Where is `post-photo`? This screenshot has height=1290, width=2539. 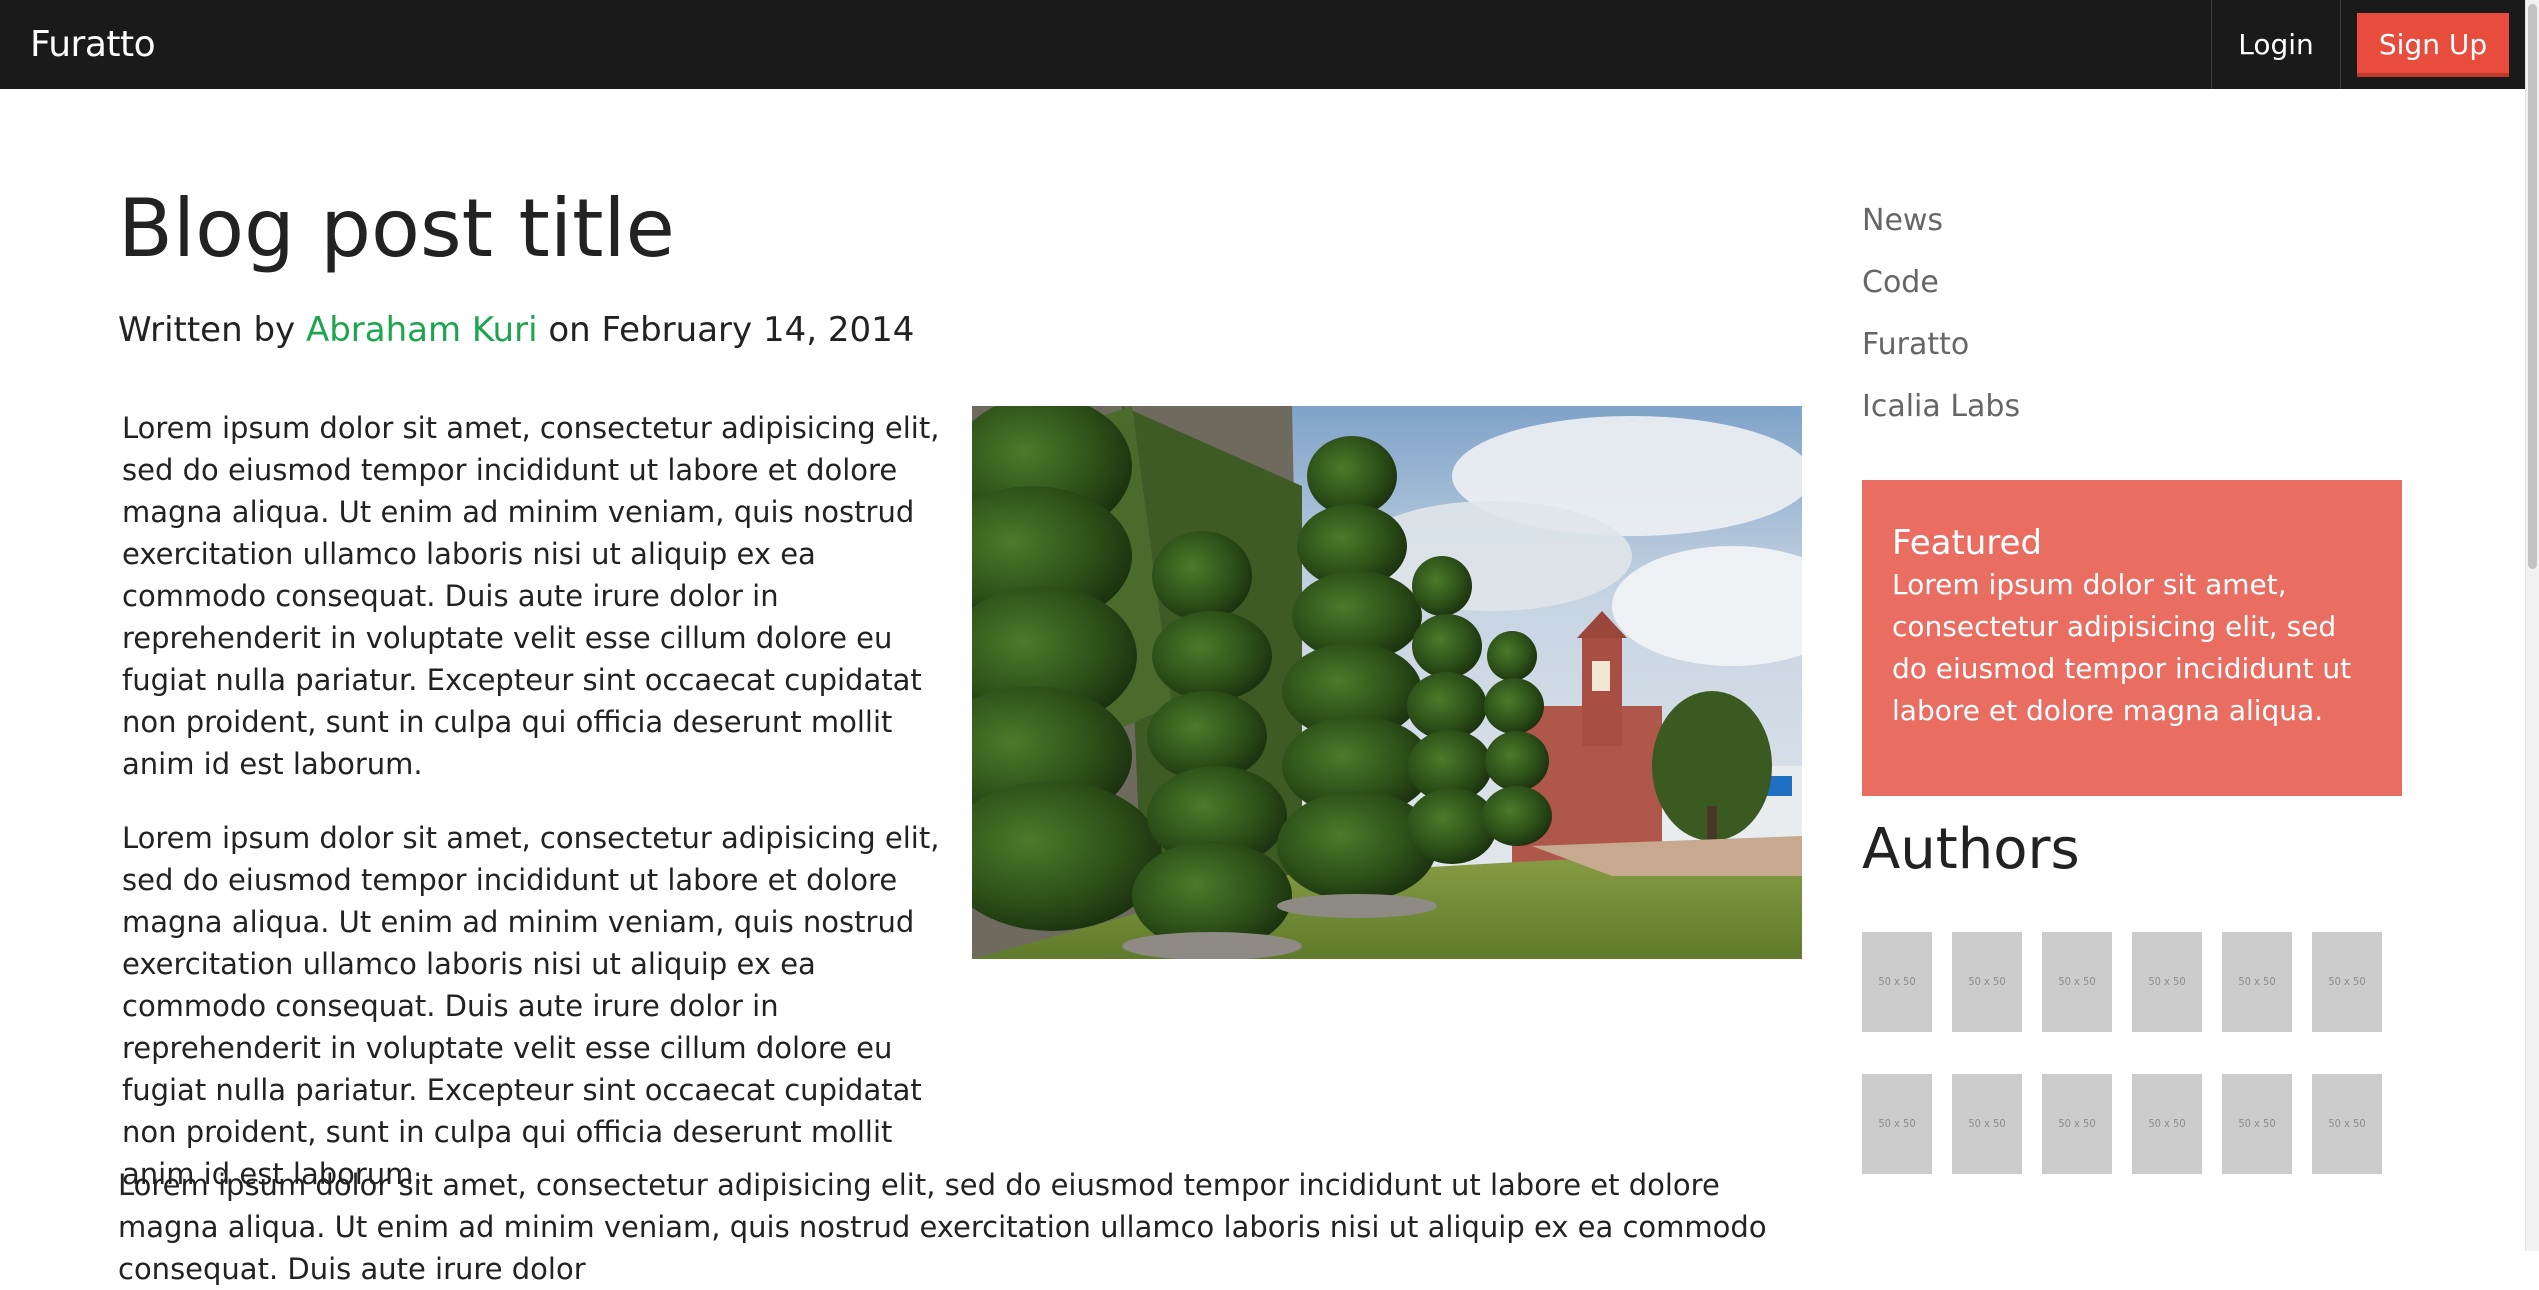
post-photo is located at coordinates (1387, 682).